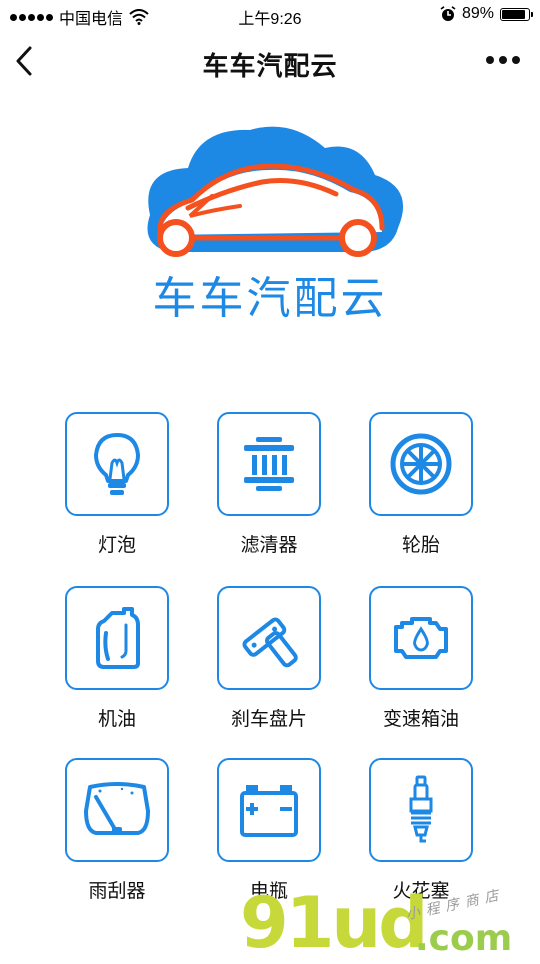 The width and height of the screenshot is (540, 964). I want to click on category-label: 雨刮器, so click(117, 891).